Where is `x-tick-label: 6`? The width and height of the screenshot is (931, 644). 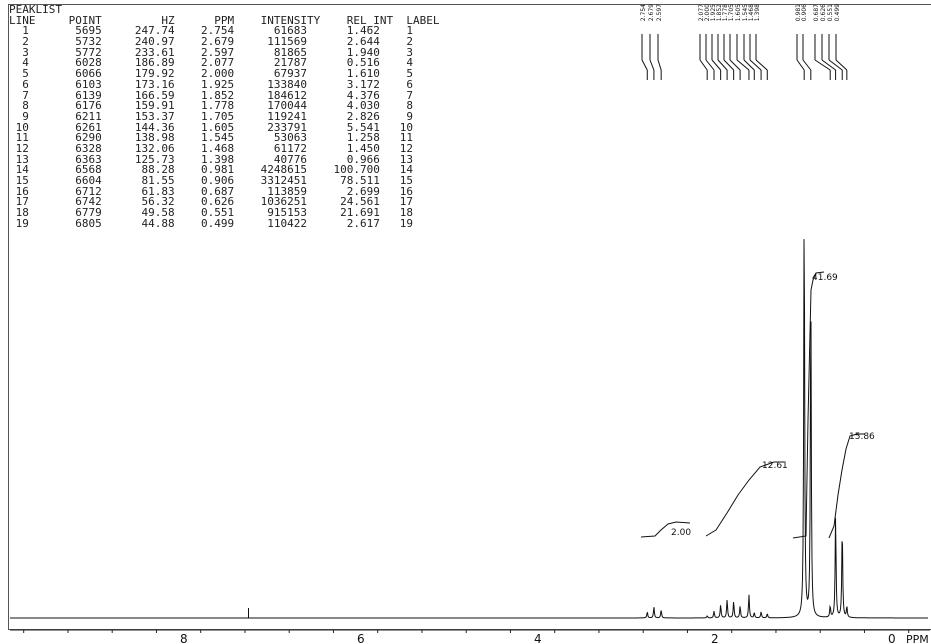
x-tick-label: 6 is located at coordinates (361, 638).